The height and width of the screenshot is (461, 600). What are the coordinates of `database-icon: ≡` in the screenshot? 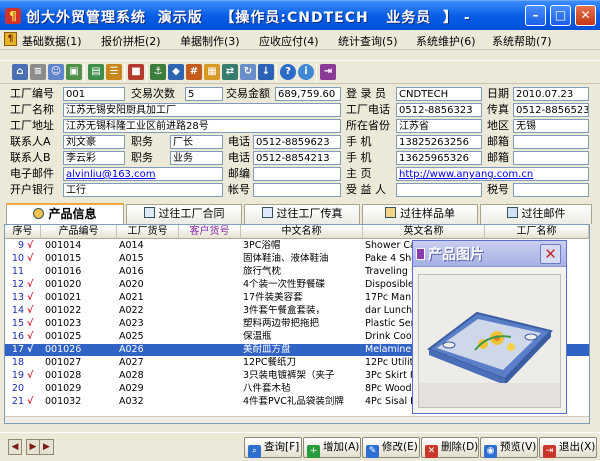 It's located at (38, 72).